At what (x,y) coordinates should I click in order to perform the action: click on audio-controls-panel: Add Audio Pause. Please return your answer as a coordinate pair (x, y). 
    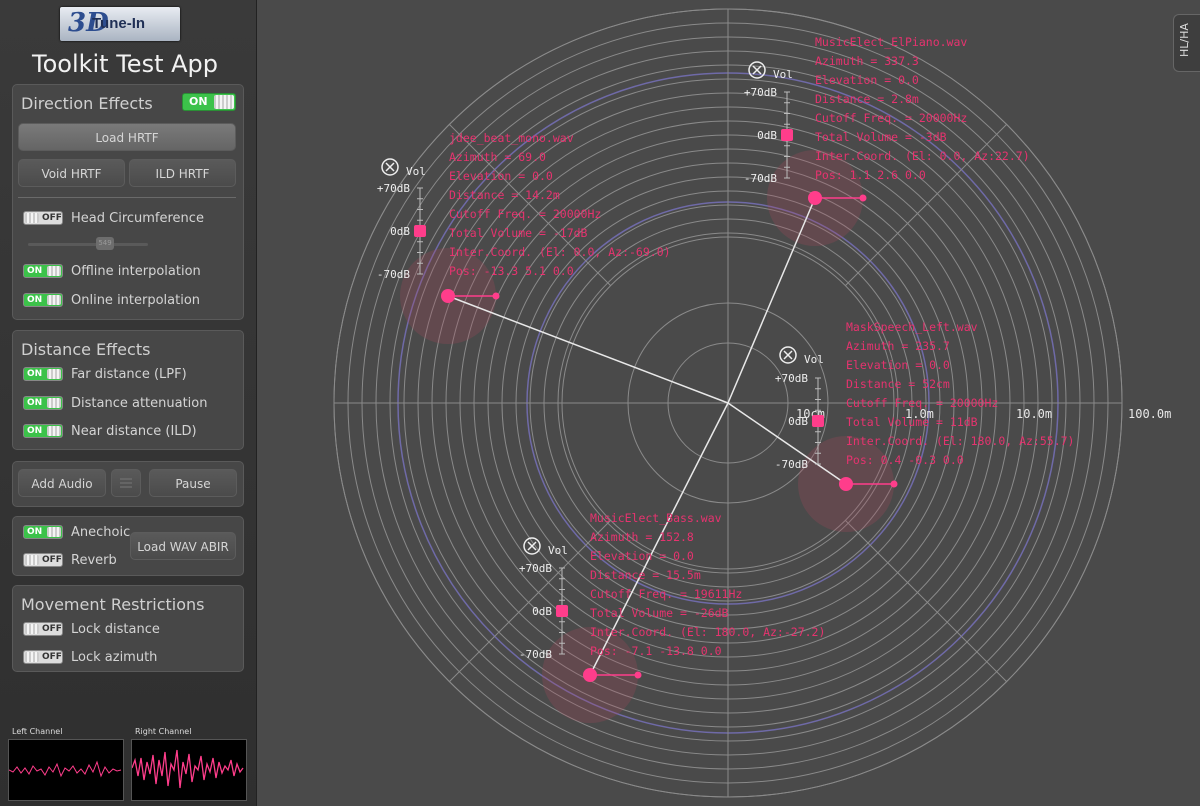
    Looking at the image, I should click on (128, 484).